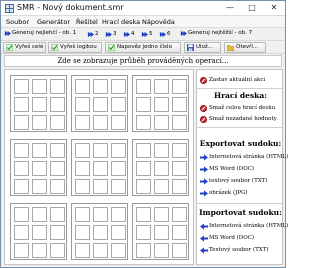 Image resolution: width=320 pixels, height=268 pixels. What do you see at coordinates (227, 238) in the screenshot?
I see `import-doc-button: MS Word (DOC)` at bounding box center [227, 238].